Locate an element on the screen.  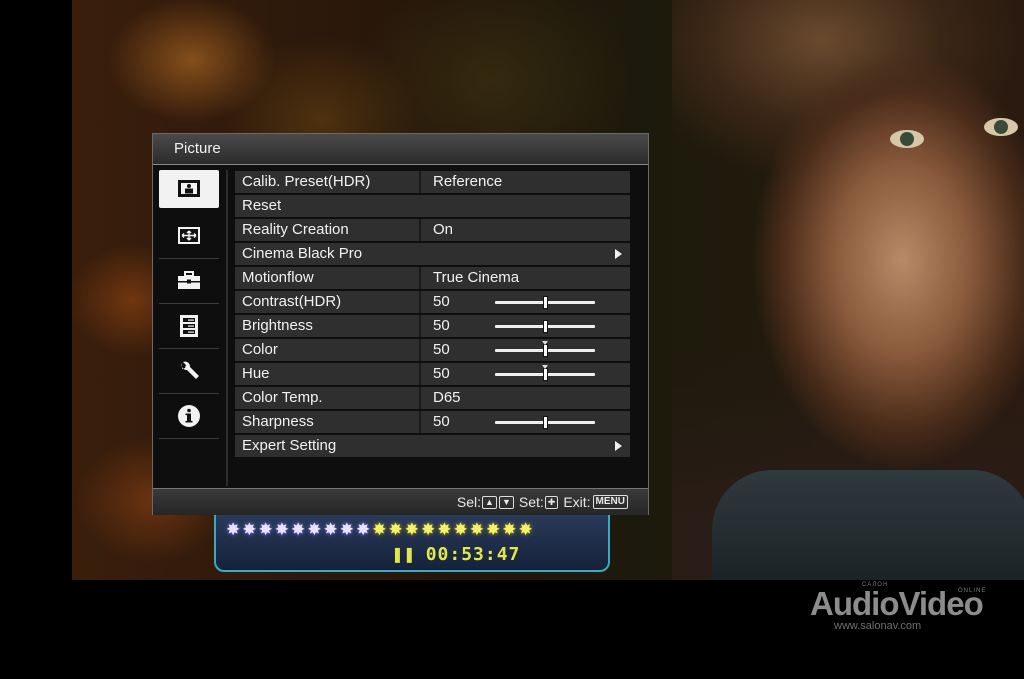
watermark-small-right: ONLINE is located at coordinates (972, 591).